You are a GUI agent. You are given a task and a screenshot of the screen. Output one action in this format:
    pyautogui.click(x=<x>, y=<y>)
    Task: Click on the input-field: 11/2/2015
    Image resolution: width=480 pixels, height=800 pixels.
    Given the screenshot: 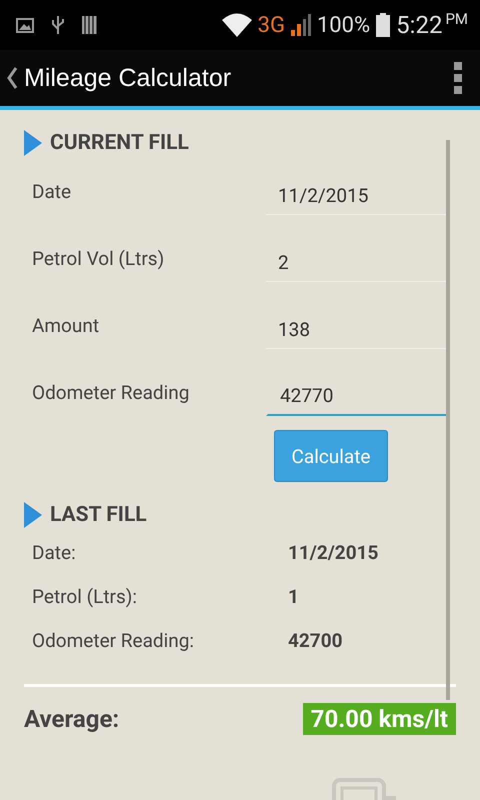 What is the action you would take?
    pyautogui.click(x=358, y=195)
    